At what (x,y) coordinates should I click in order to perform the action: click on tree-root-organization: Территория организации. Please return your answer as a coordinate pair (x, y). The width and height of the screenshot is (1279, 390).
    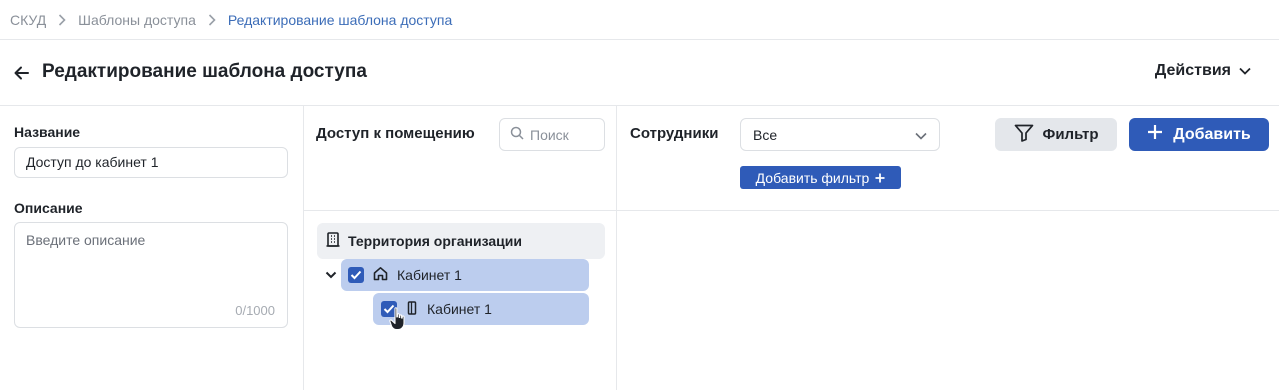
    Looking at the image, I should click on (461, 241).